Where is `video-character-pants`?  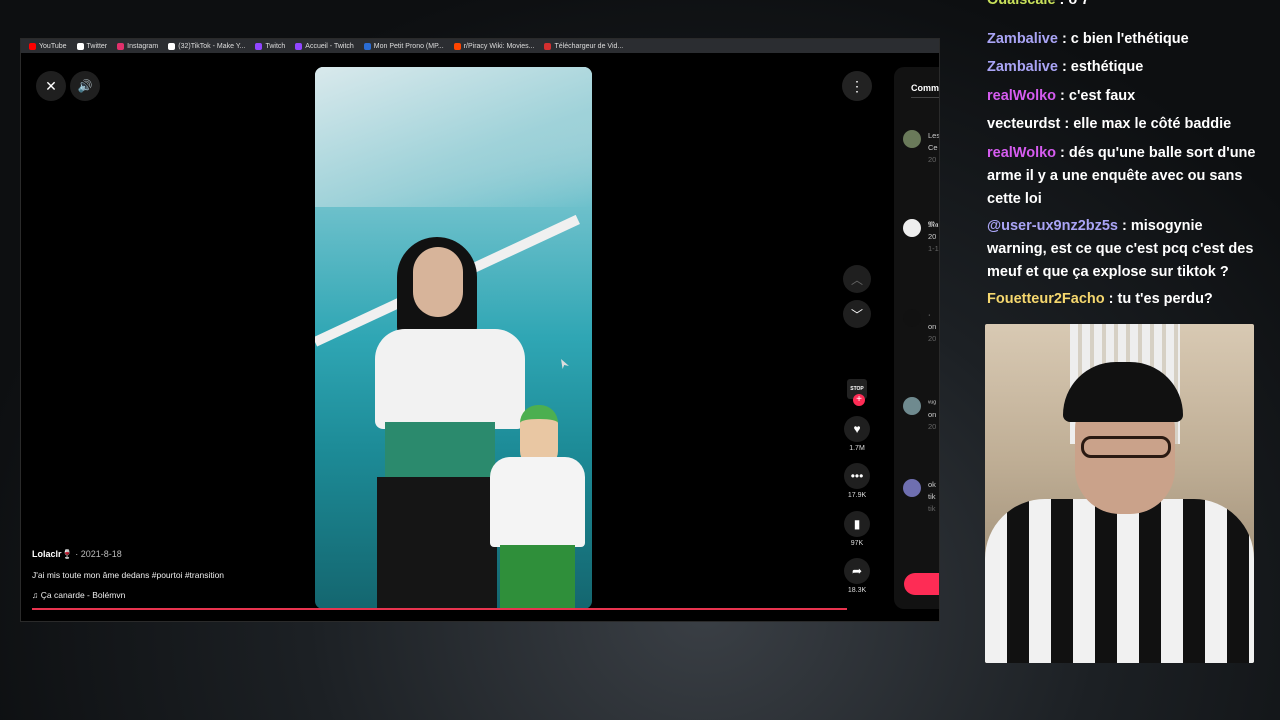 video-character-pants is located at coordinates (537, 577).